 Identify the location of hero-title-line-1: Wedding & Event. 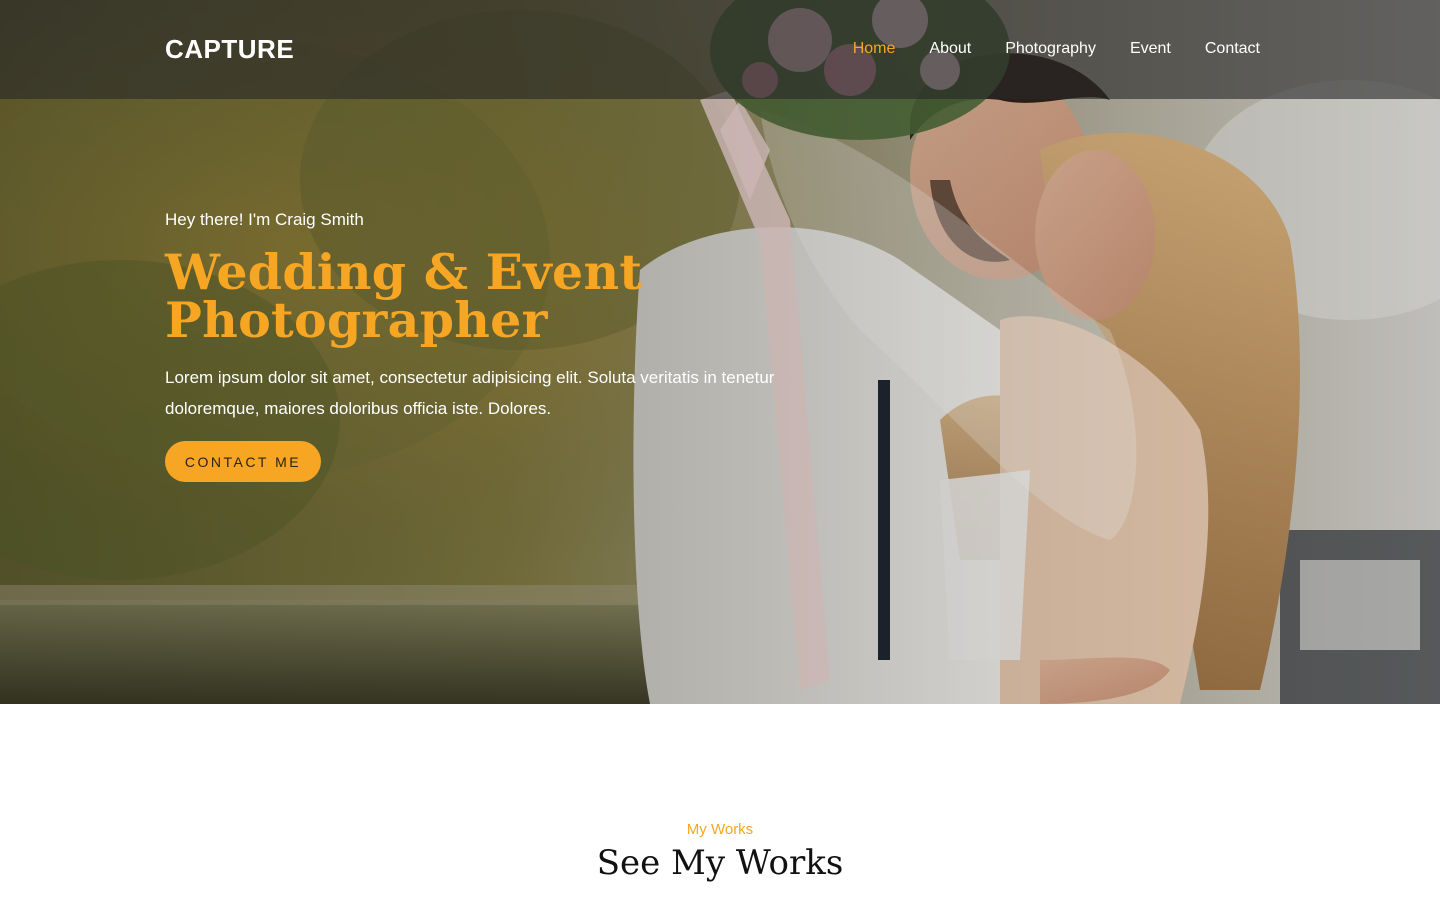
(404, 272).